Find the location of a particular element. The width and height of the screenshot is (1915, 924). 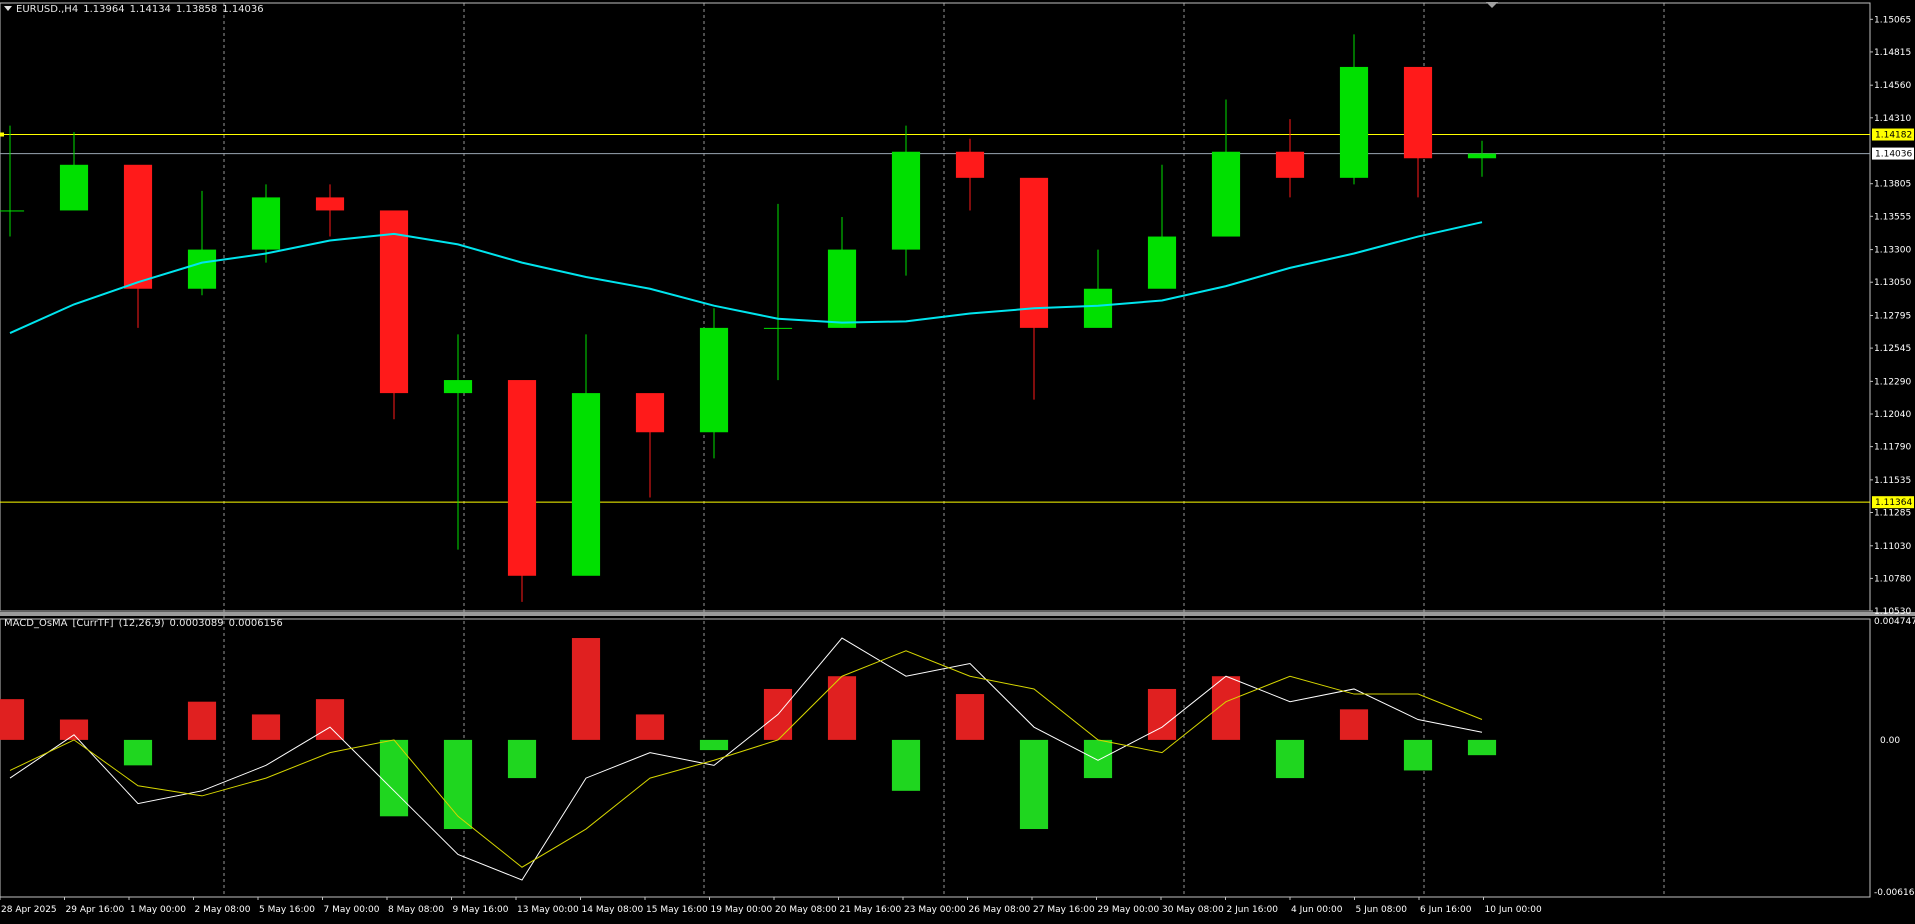

price-tick-label: 1.14560 is located at coordinates (1892, 86).